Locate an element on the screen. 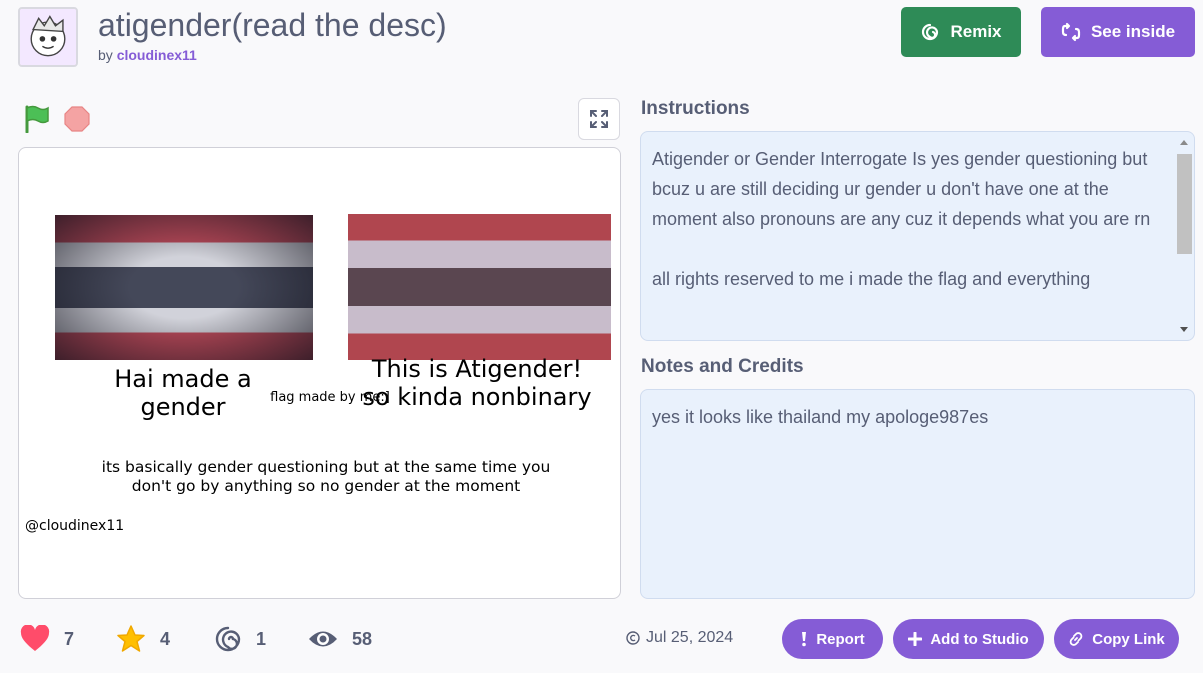 This screenshot has height=673, width=1203. love-stat: 7 is located at coordinates (47, 639).